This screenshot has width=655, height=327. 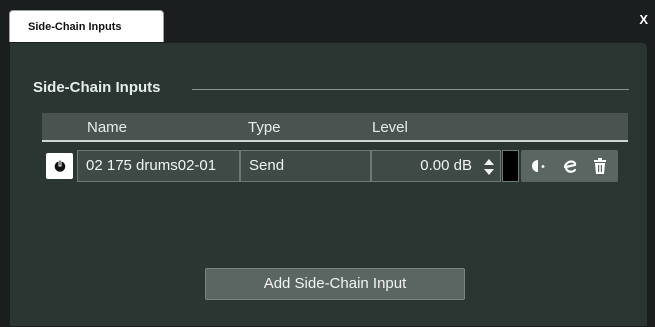 What do you see at coordinates (75, 27) in the screenshot?
I see `tab-label: Side-Chain Inputs` at bounding box center [75, 27].